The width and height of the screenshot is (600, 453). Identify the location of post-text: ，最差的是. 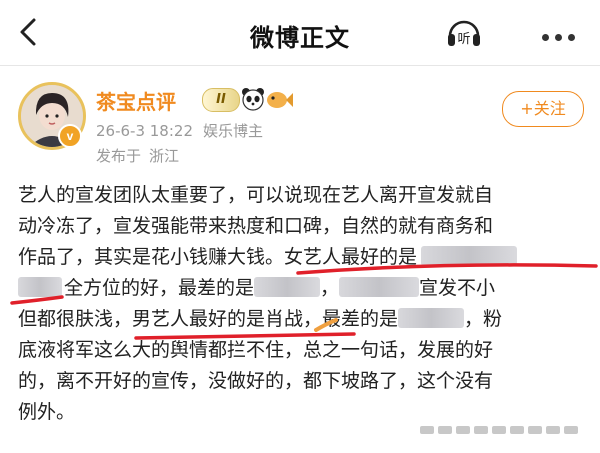
(351, 319).